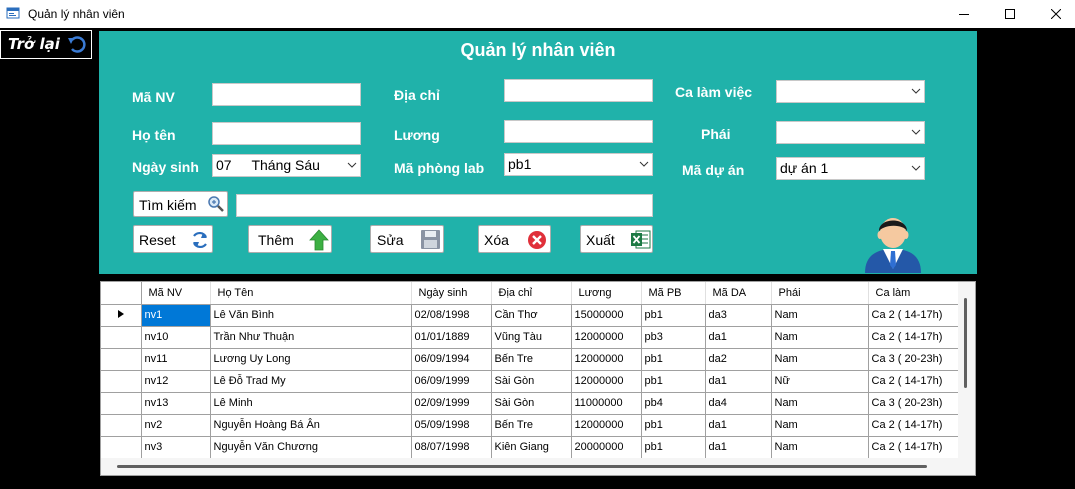  What do you see at coordinates (286, 133) in the screenshot?
I see `ho-ten-input` at bounding box center [286, 133].